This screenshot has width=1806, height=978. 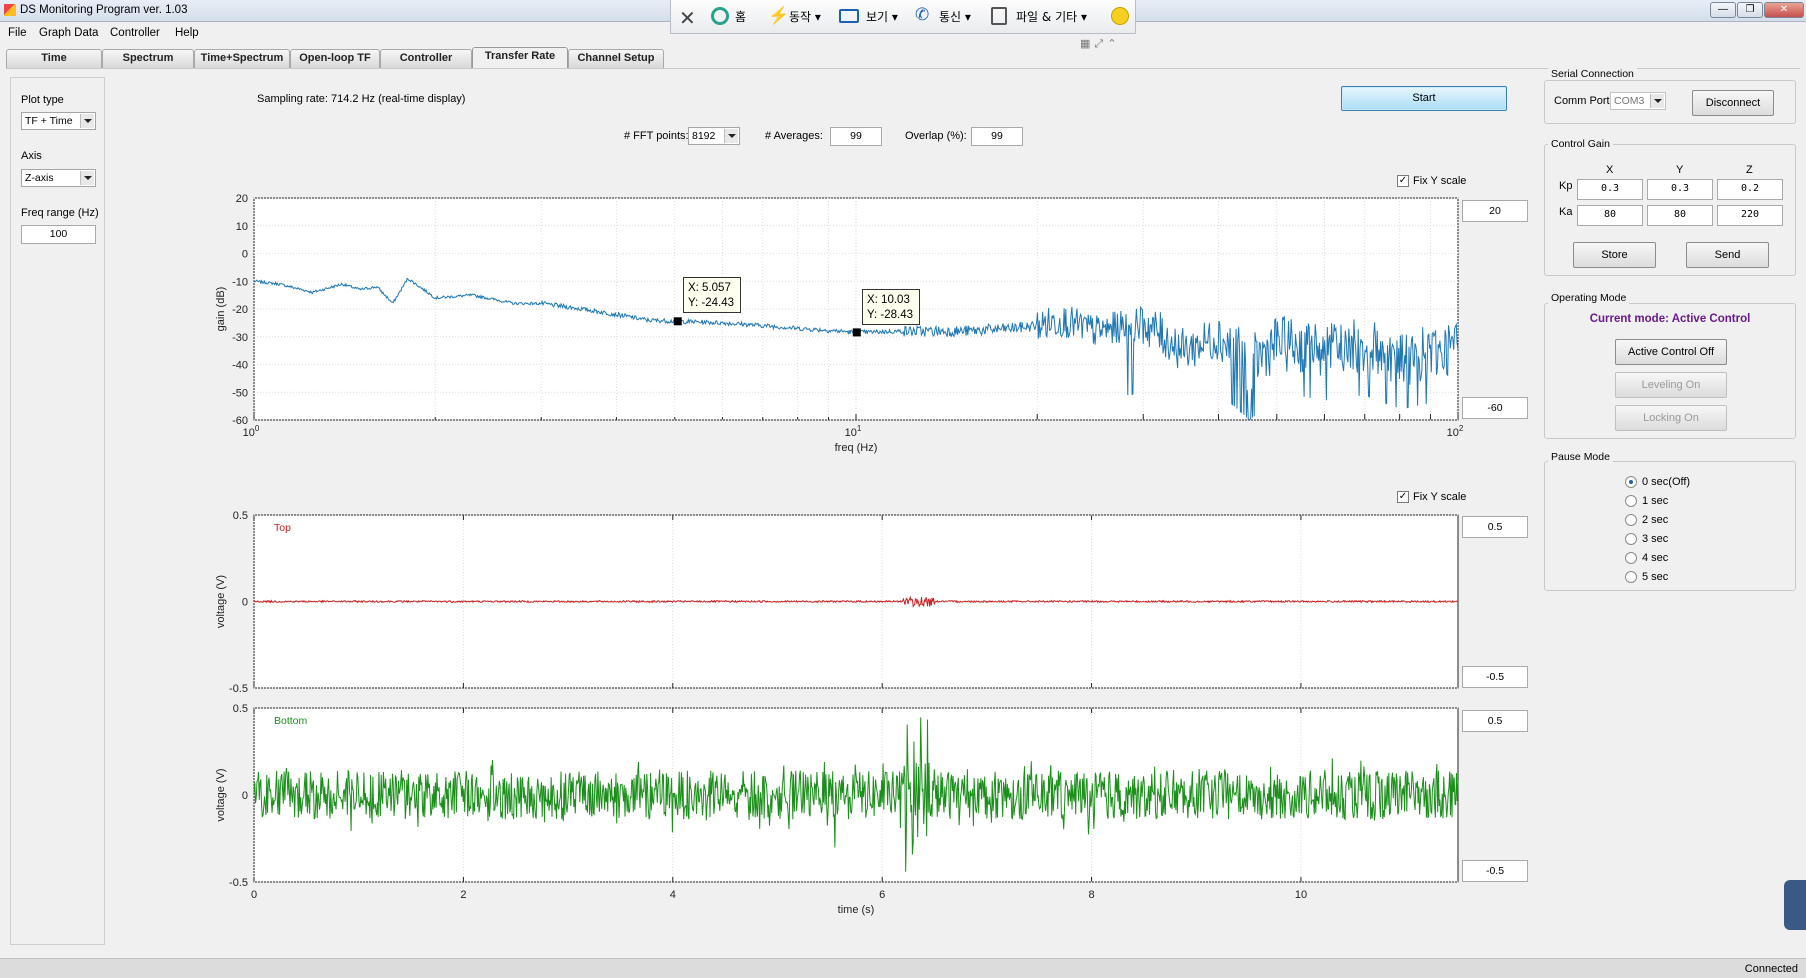 What do you see at coordinates (1671, 418) in the screenshot?
I see `locking-on-button: Locking On` at bounding box center [1671, 418].